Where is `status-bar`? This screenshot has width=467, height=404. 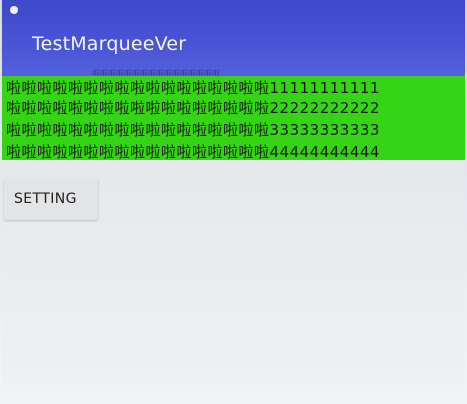
status-bar is located at coordinates (233, 10).